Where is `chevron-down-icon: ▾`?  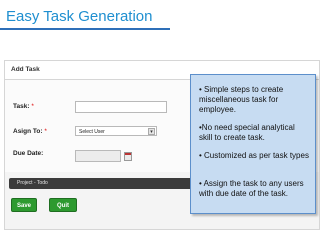
chevron-down-icon: ▾ is located at coordinates (151, 131).